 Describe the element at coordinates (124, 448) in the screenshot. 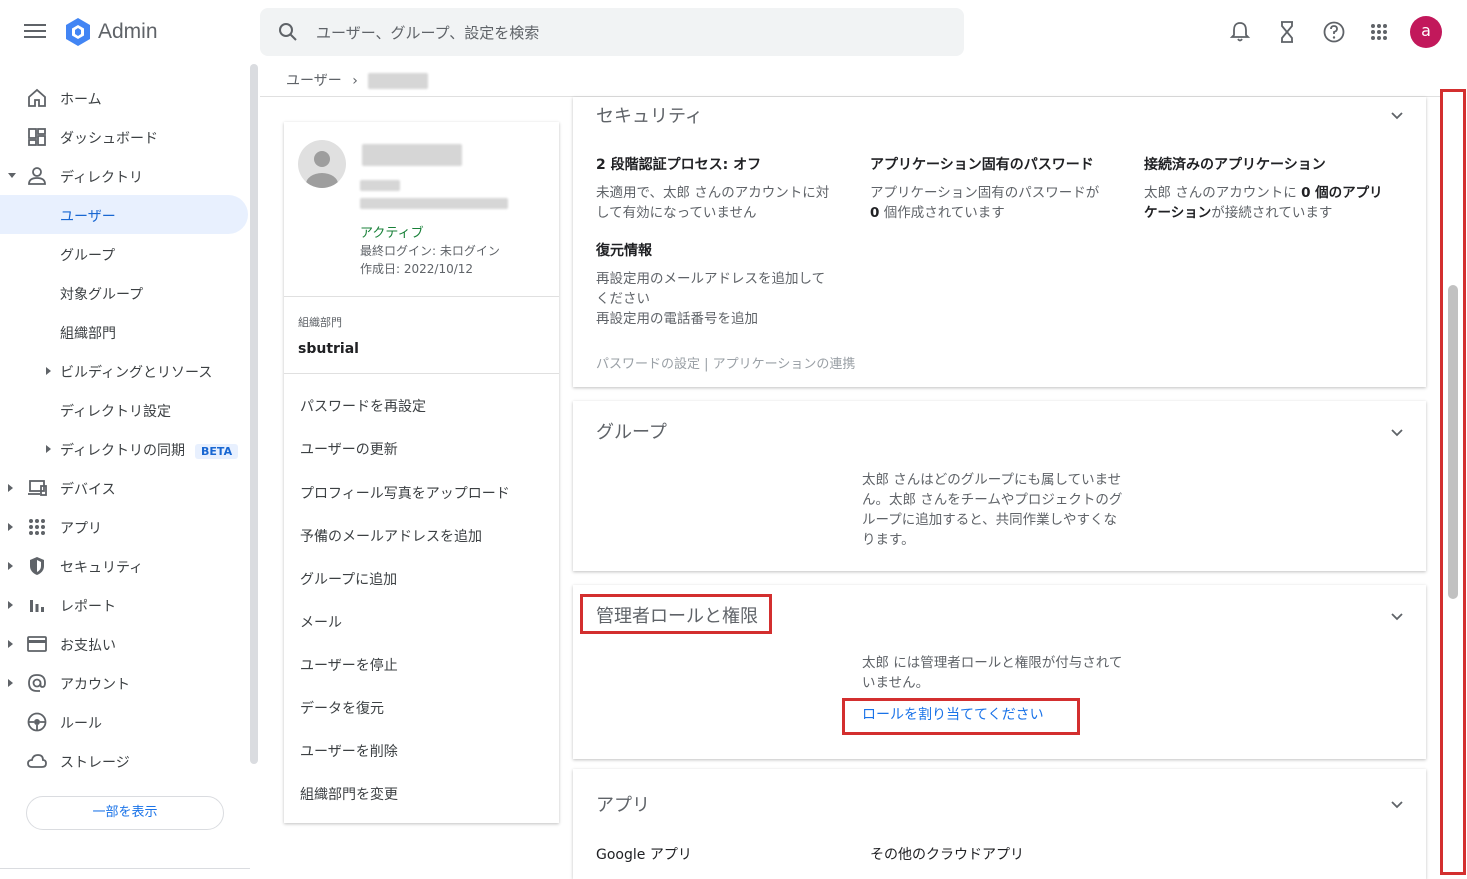

I see `sidebar-item-directory-sync: ディレクトリの同期 BETA` at that location.